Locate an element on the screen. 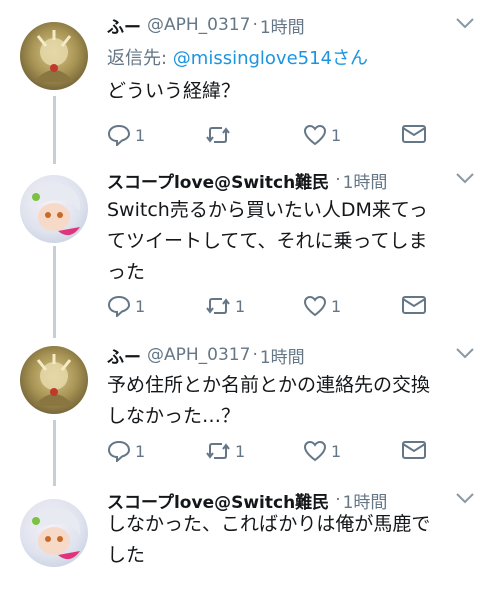  reply-to-prefix: 返信先: is located at coordinates (140, 58).